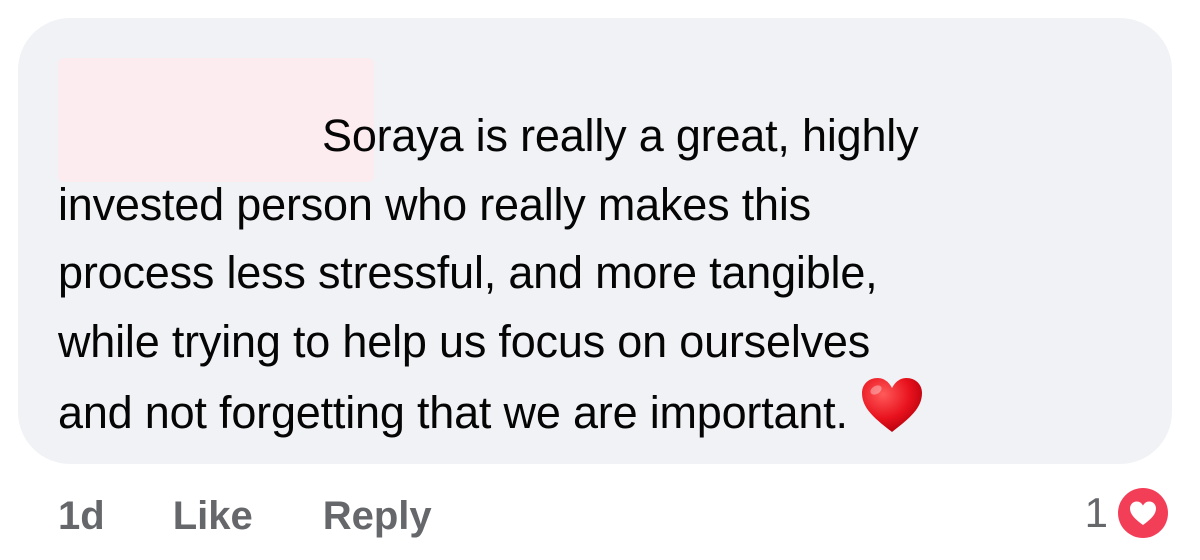  I want to click on love-reaction-icon, so click(1143, 513).